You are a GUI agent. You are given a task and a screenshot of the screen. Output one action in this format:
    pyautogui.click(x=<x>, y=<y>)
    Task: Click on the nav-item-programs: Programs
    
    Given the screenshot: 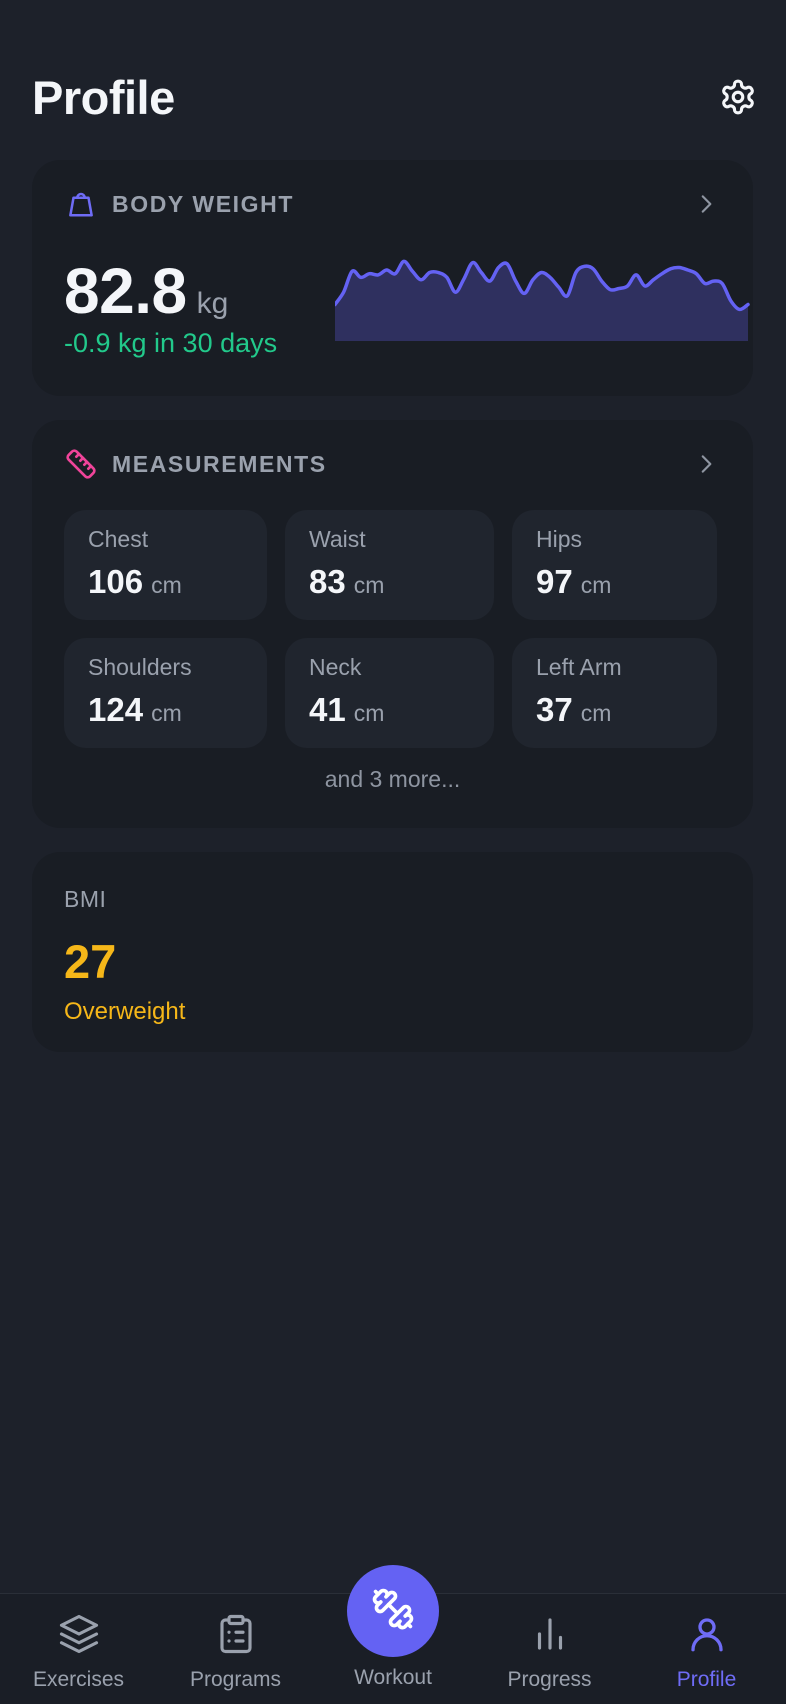 What is the action you would take?
    pyautogui.click(x=235, y=1649)
    